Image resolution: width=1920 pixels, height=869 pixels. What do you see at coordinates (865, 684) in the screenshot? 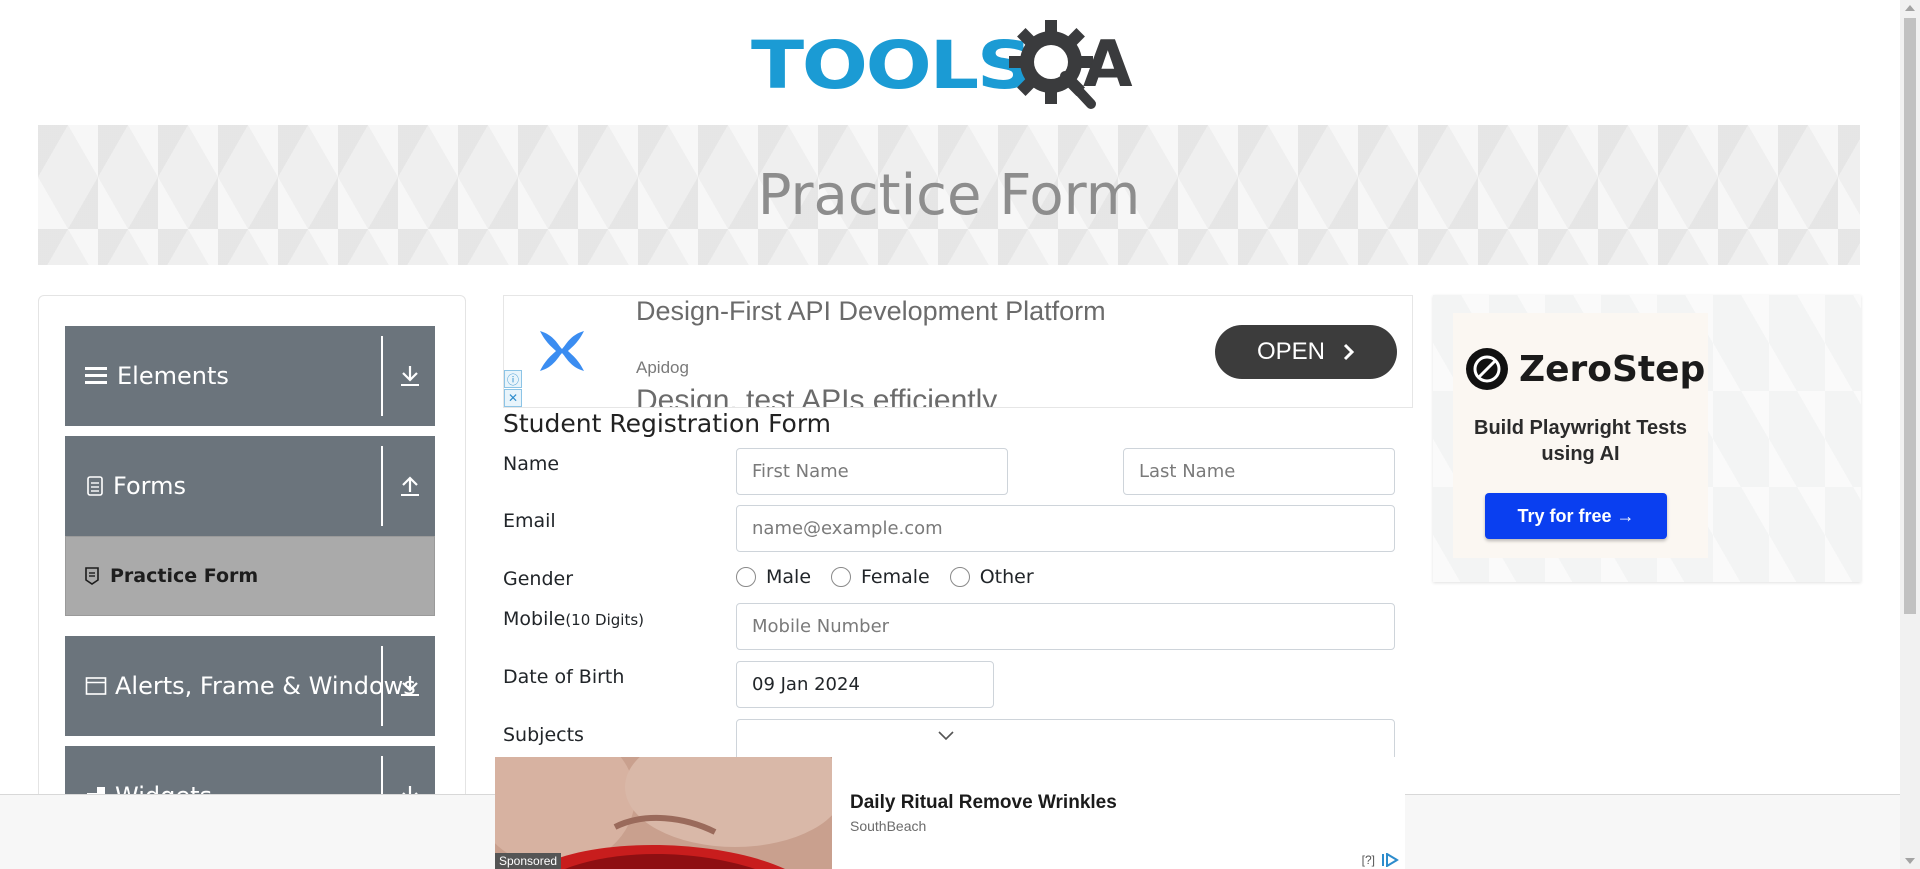
I see `dob-input` at bounding box center [865, 684].